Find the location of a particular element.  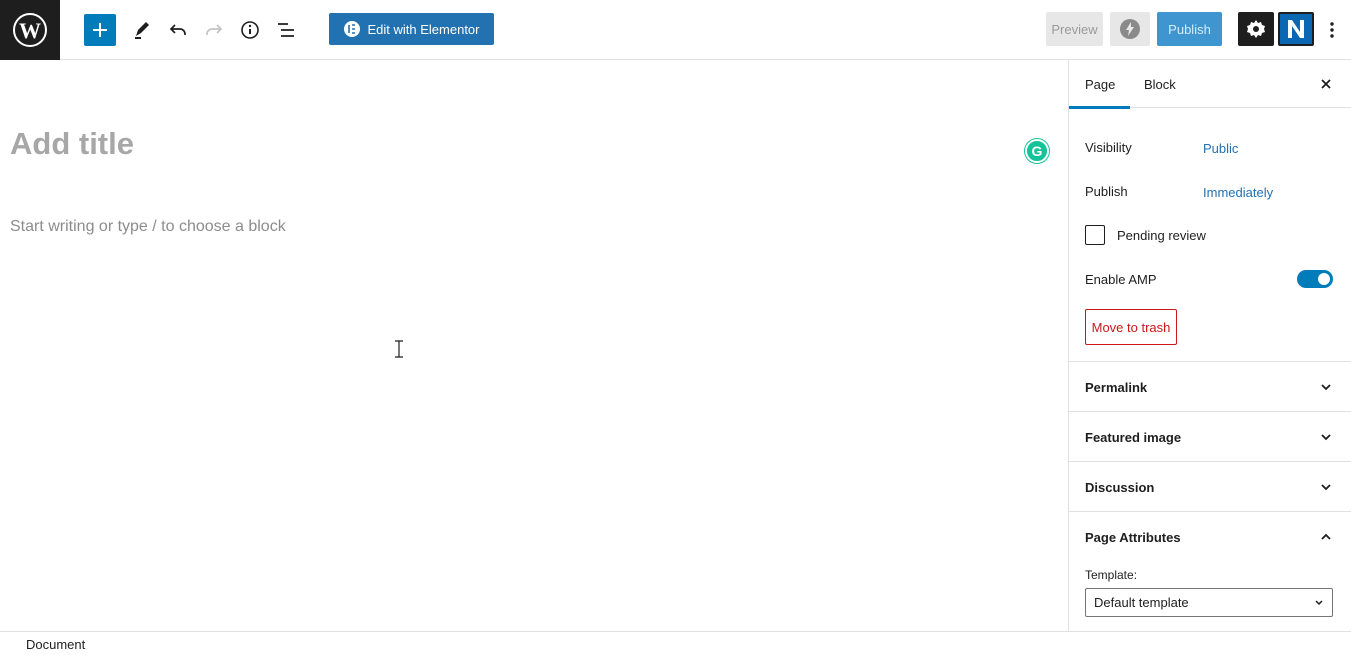

details-button is located at coordinates (250, 30).